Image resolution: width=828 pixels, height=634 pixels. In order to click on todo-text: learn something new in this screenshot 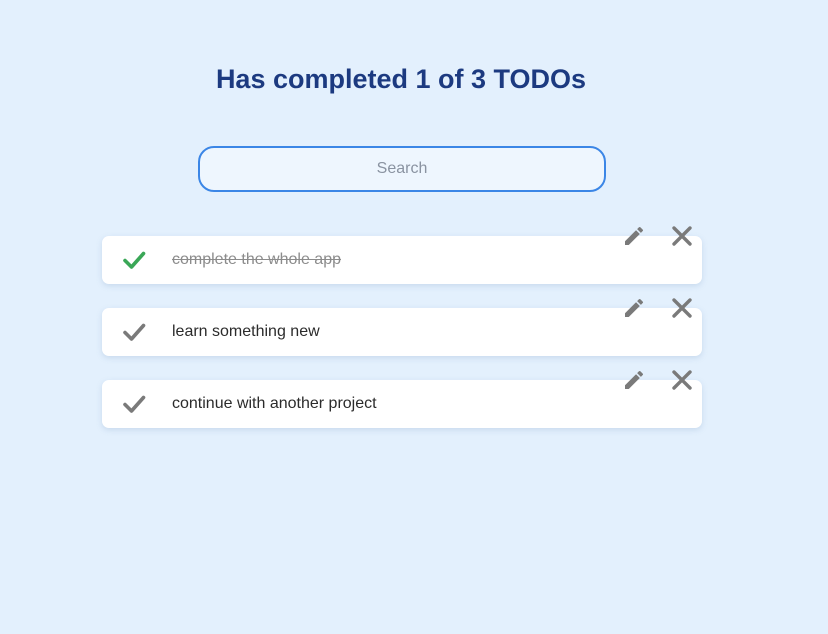, I will do `click(246, 331)`.